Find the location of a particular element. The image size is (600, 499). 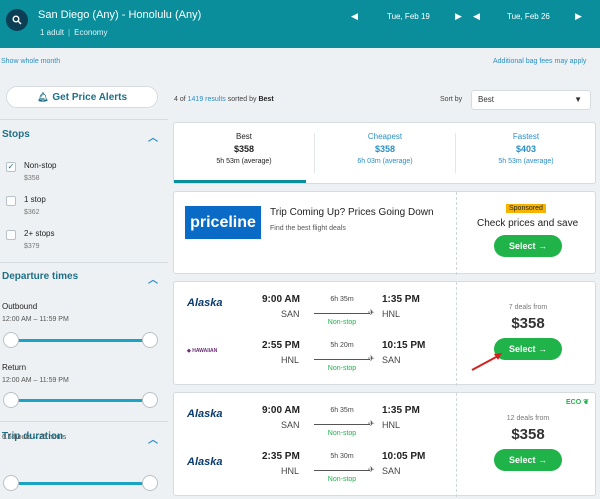

search-icon is located at coordinates (17, 20).